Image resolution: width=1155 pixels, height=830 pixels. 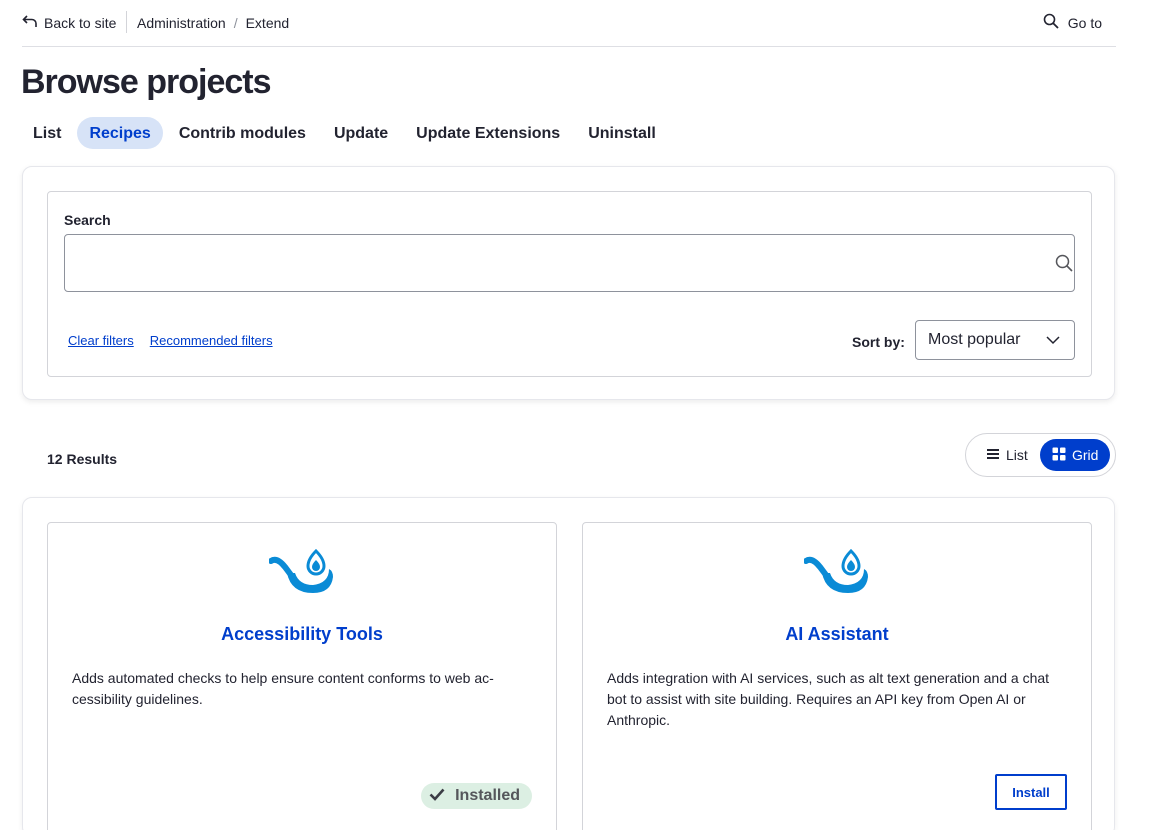 I want to click on go-to-label: Go to, so click(x=1084, y=22).